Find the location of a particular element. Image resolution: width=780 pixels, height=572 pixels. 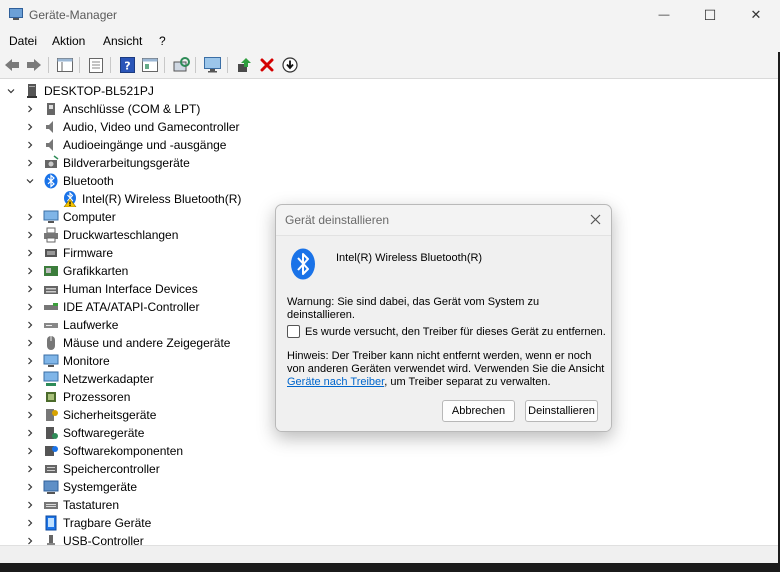

tree-category: Audioeingänge und -ausgänge is located at coordinates (125, 145).